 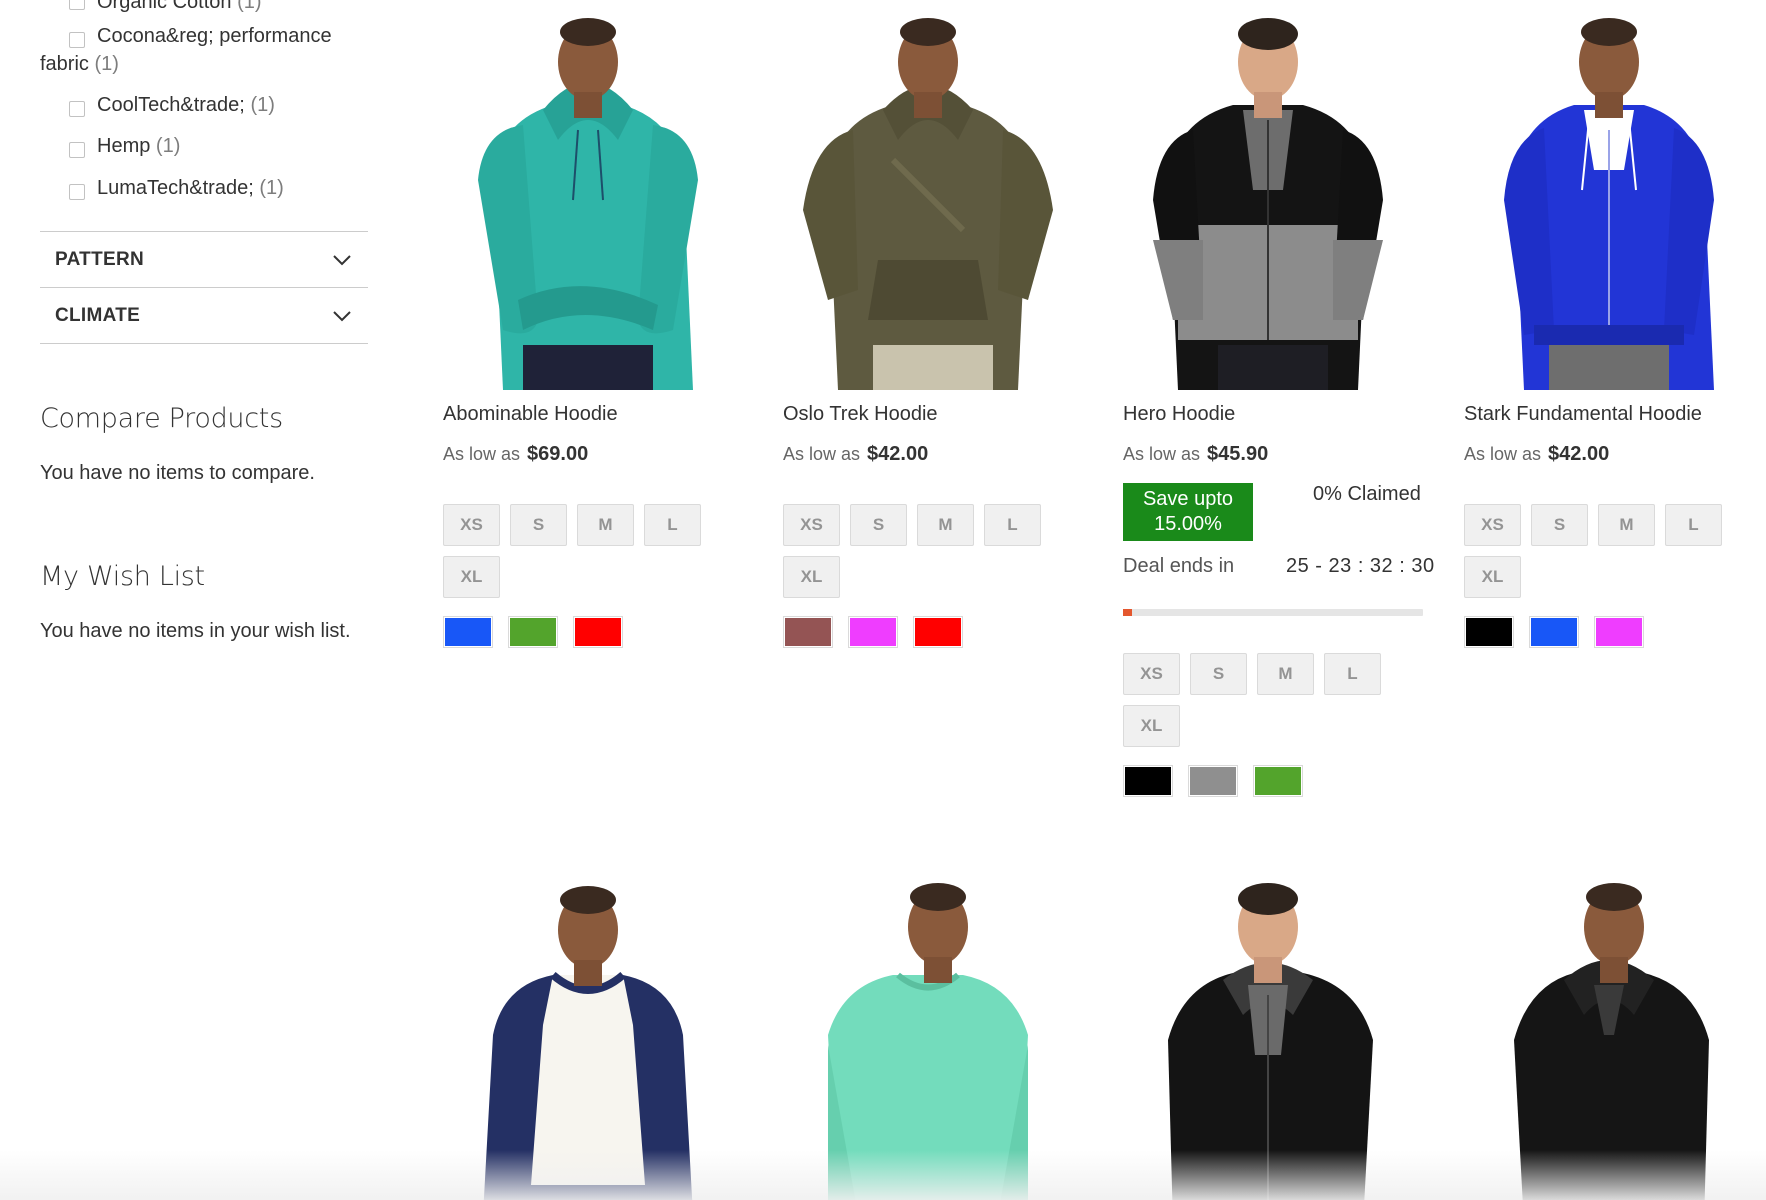 What do you see at coordinates (1179, 414) in the screenshot?
I see `product-name: Hero Hoodie` at bounding box center [1179, 414].